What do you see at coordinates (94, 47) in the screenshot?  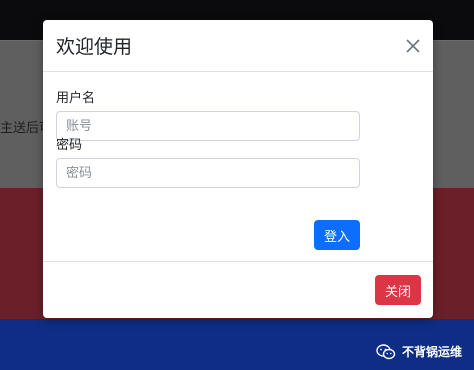 I see `modal-title: 欢迎使用` at bounding box center [94, 47].